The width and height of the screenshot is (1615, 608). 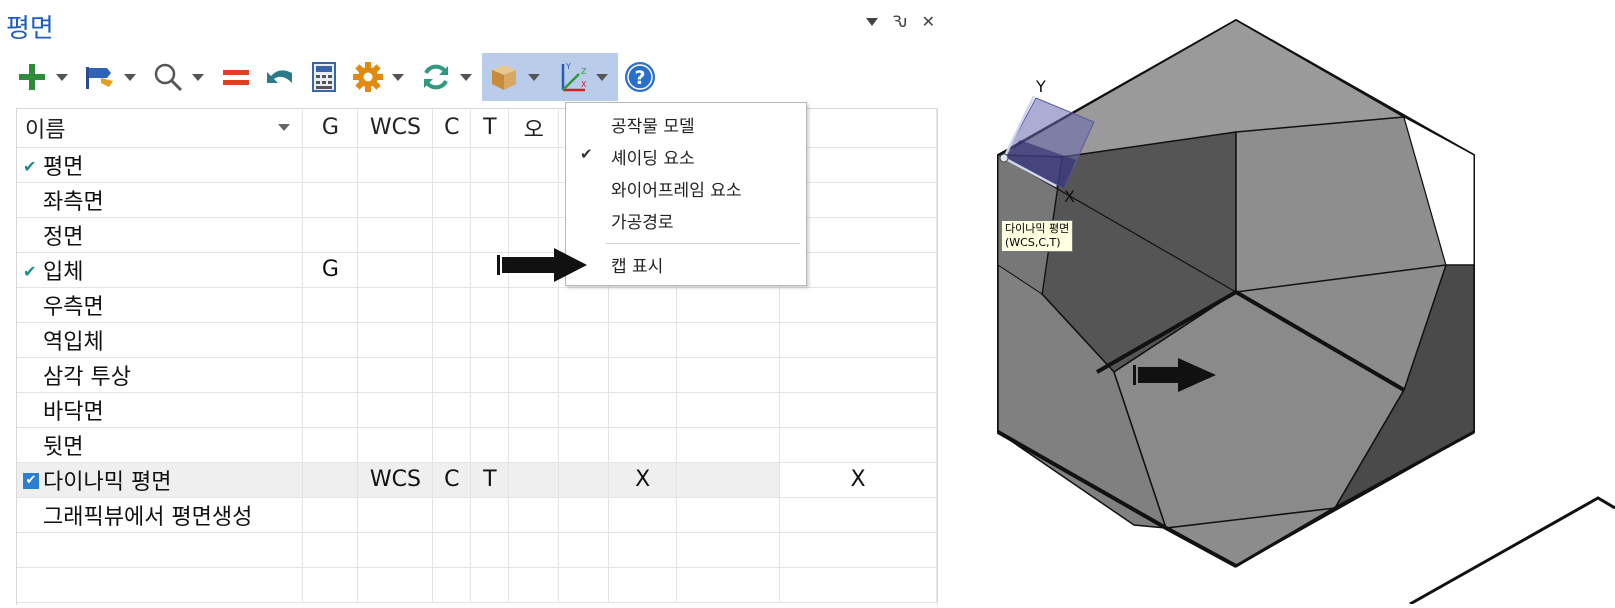 I want to click on table-cell: WCS, so click(x=395, y=480).